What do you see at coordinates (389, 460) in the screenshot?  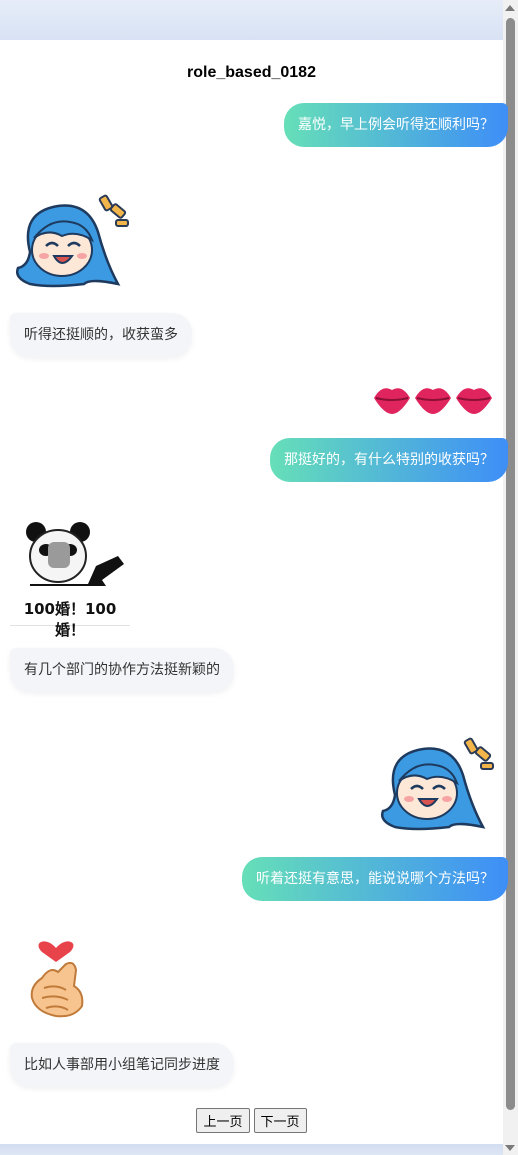 I see `message-bubble-sent: 那挺好的，有什么特别的收获吗？` at bounding box center [389, 460].